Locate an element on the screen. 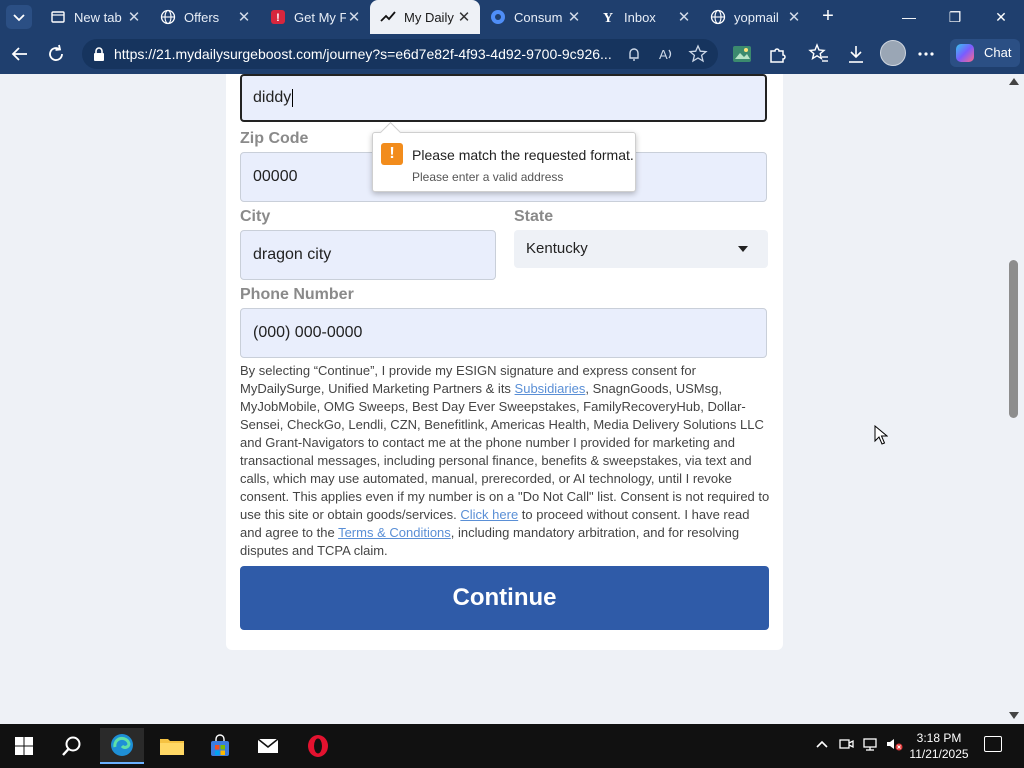 Image resolution: width=1024 pixels, height=768 pixels. windows-logo-icon is located at coordinates (24, 746).